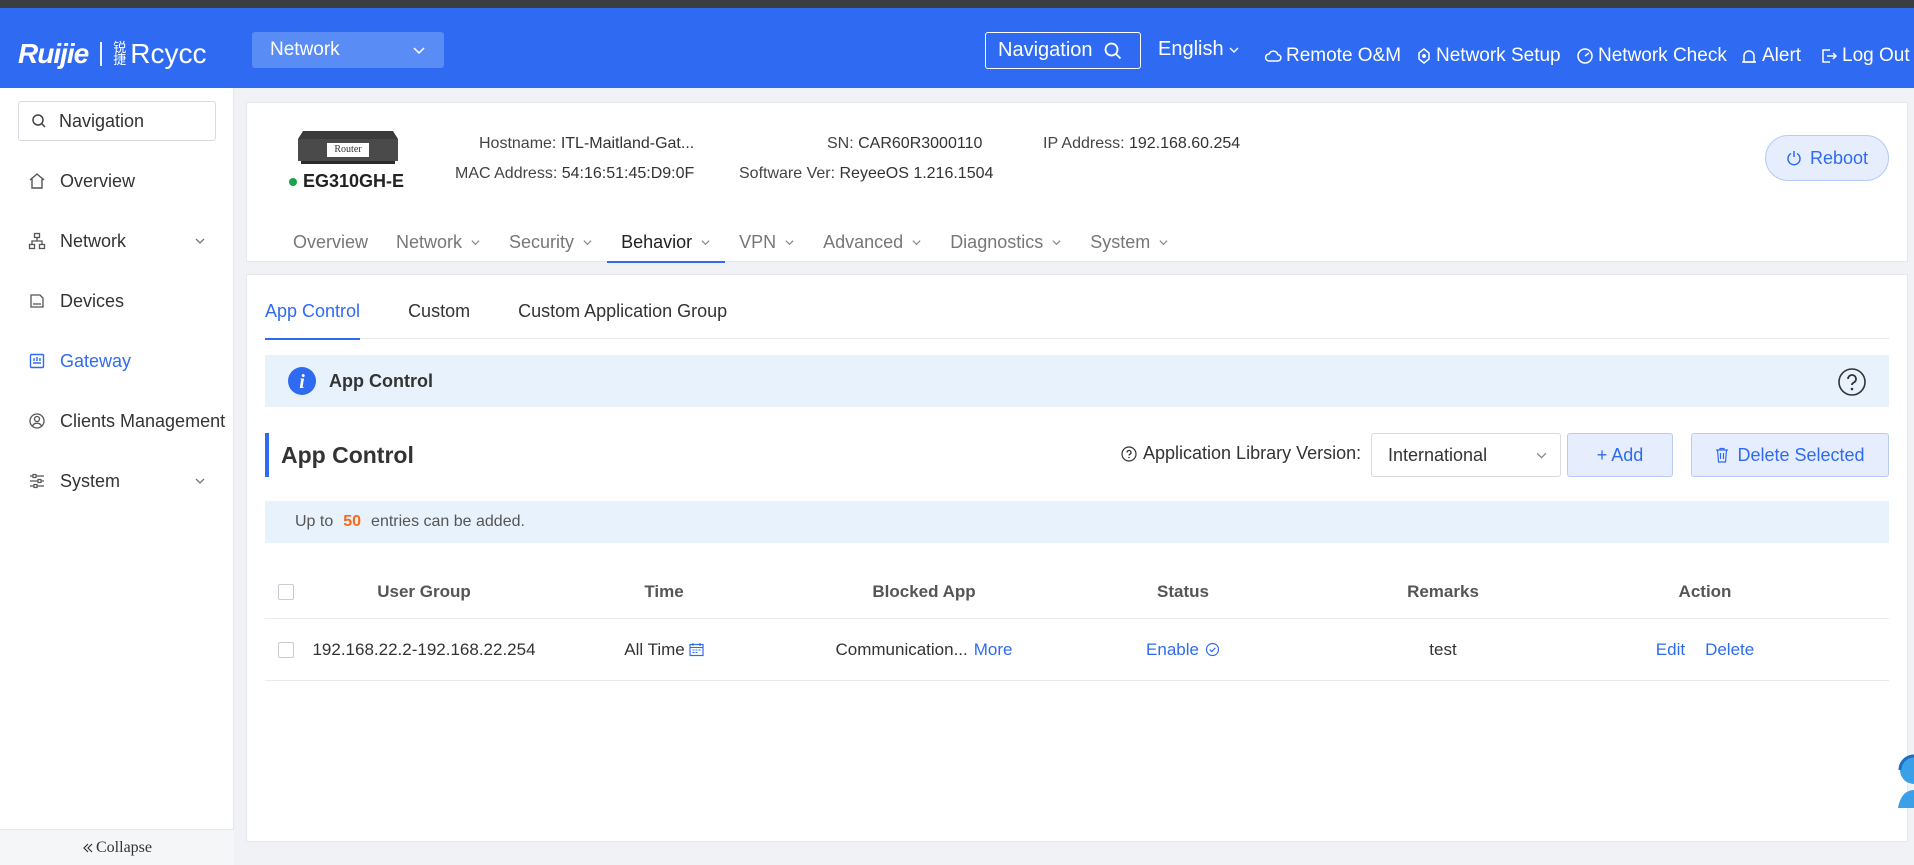  What do you see at coordinates (866, 174) in the screenshot?
I see `software-version-field: Software Ver: ReyeeOS 1.216.1504` at bounding box center [866, 174].